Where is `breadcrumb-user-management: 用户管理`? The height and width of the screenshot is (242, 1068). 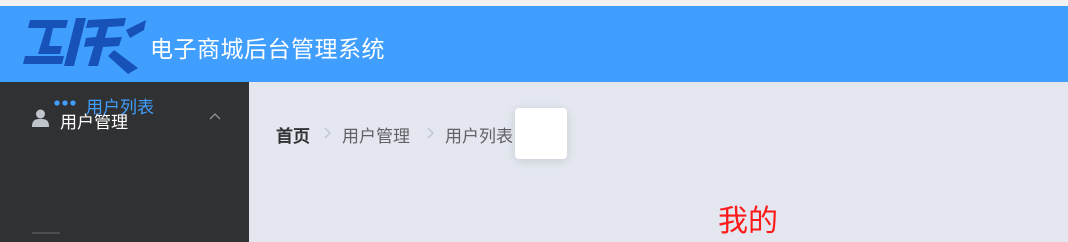
breadcrumb-user-management: 用户管理 is located at coordinates (376, 134).